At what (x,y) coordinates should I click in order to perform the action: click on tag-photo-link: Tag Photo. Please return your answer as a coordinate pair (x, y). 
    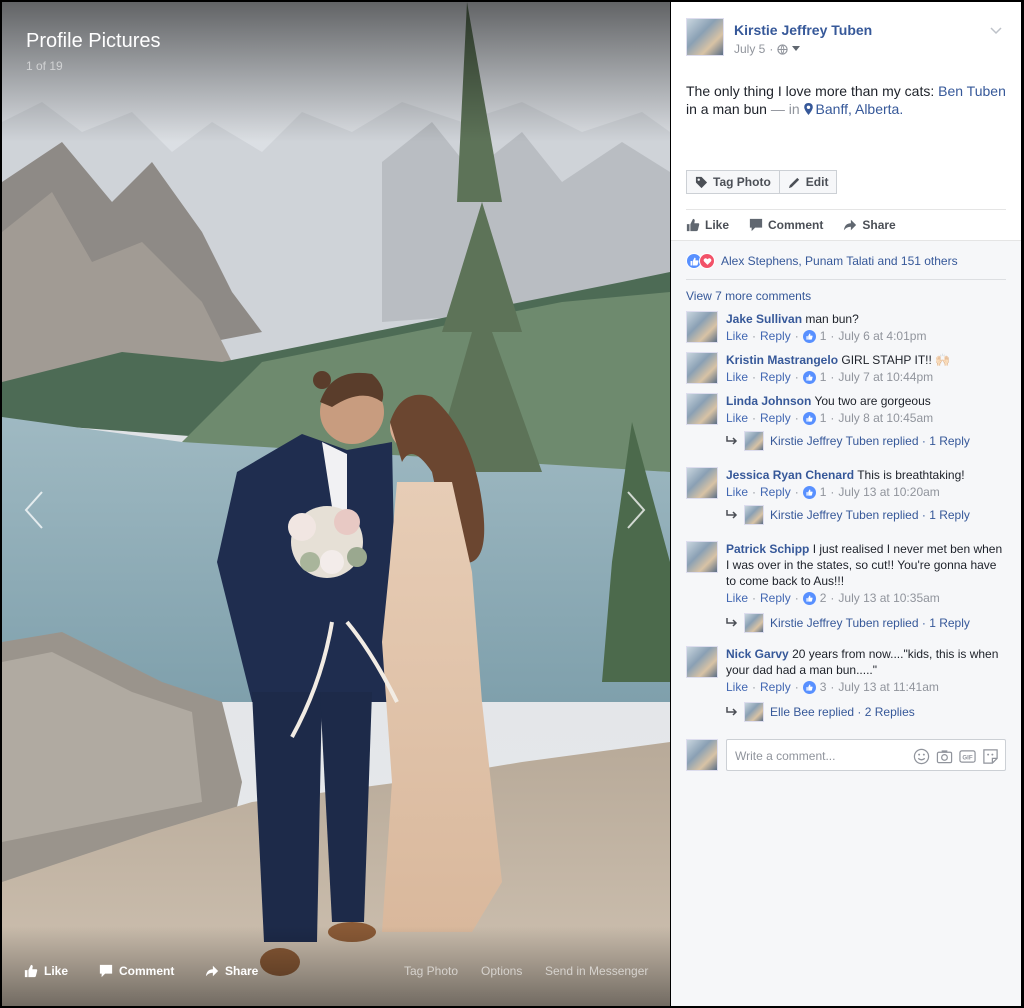
    Looking at the image, I should click on (431, 971).